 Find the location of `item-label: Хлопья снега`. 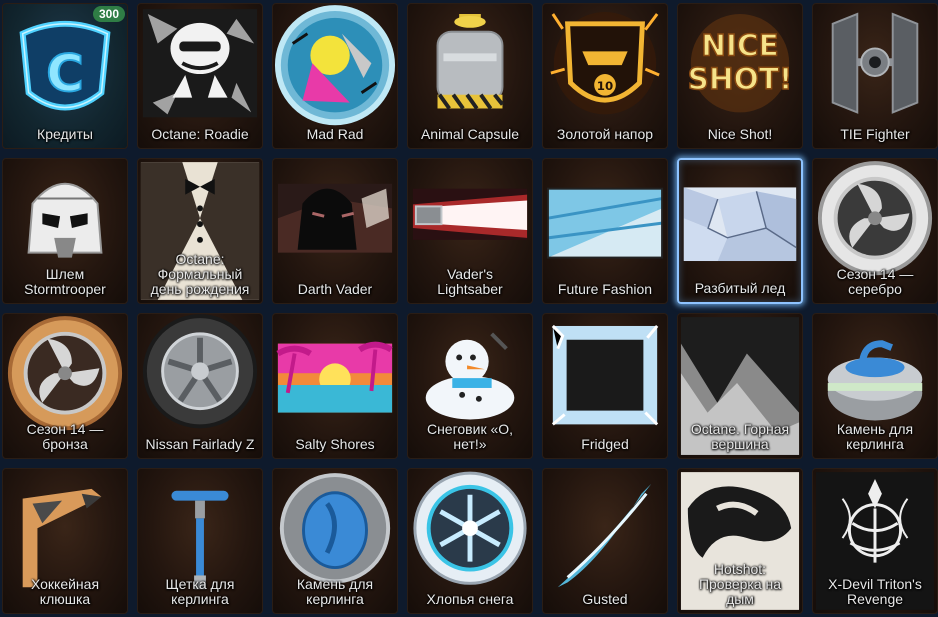

item-label: Хлопья снега is located at coordinates (470, 599).